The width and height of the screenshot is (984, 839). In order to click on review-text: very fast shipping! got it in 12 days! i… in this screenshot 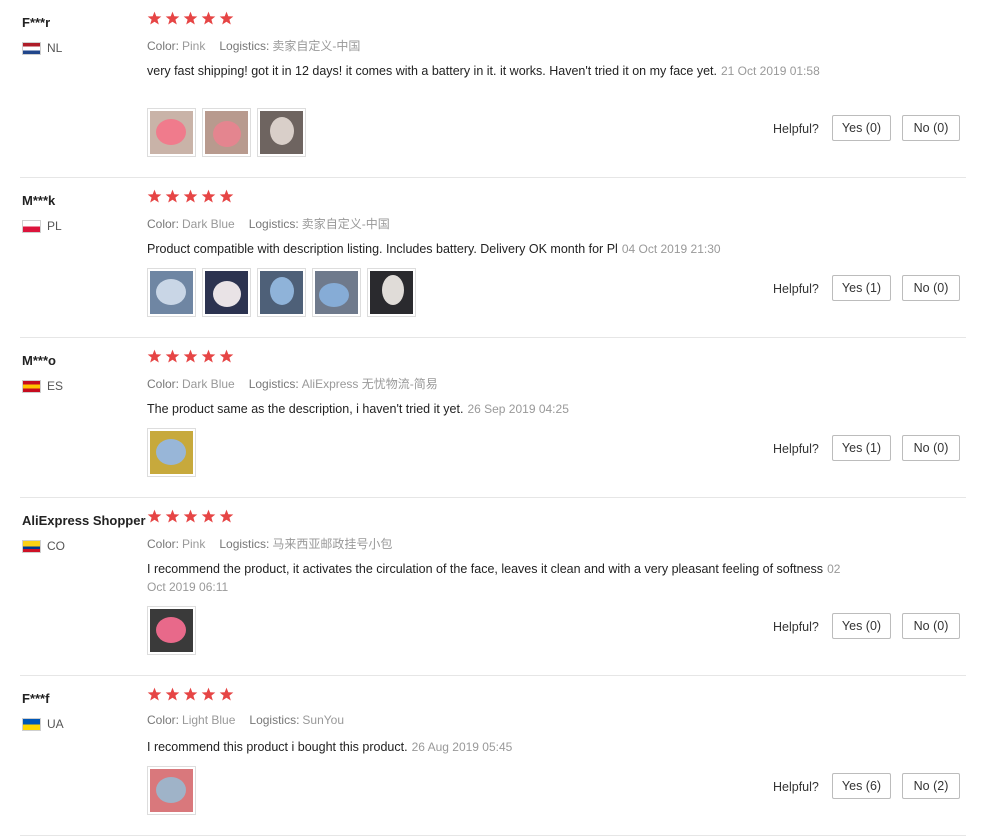, I will do `click(432, 71)`.